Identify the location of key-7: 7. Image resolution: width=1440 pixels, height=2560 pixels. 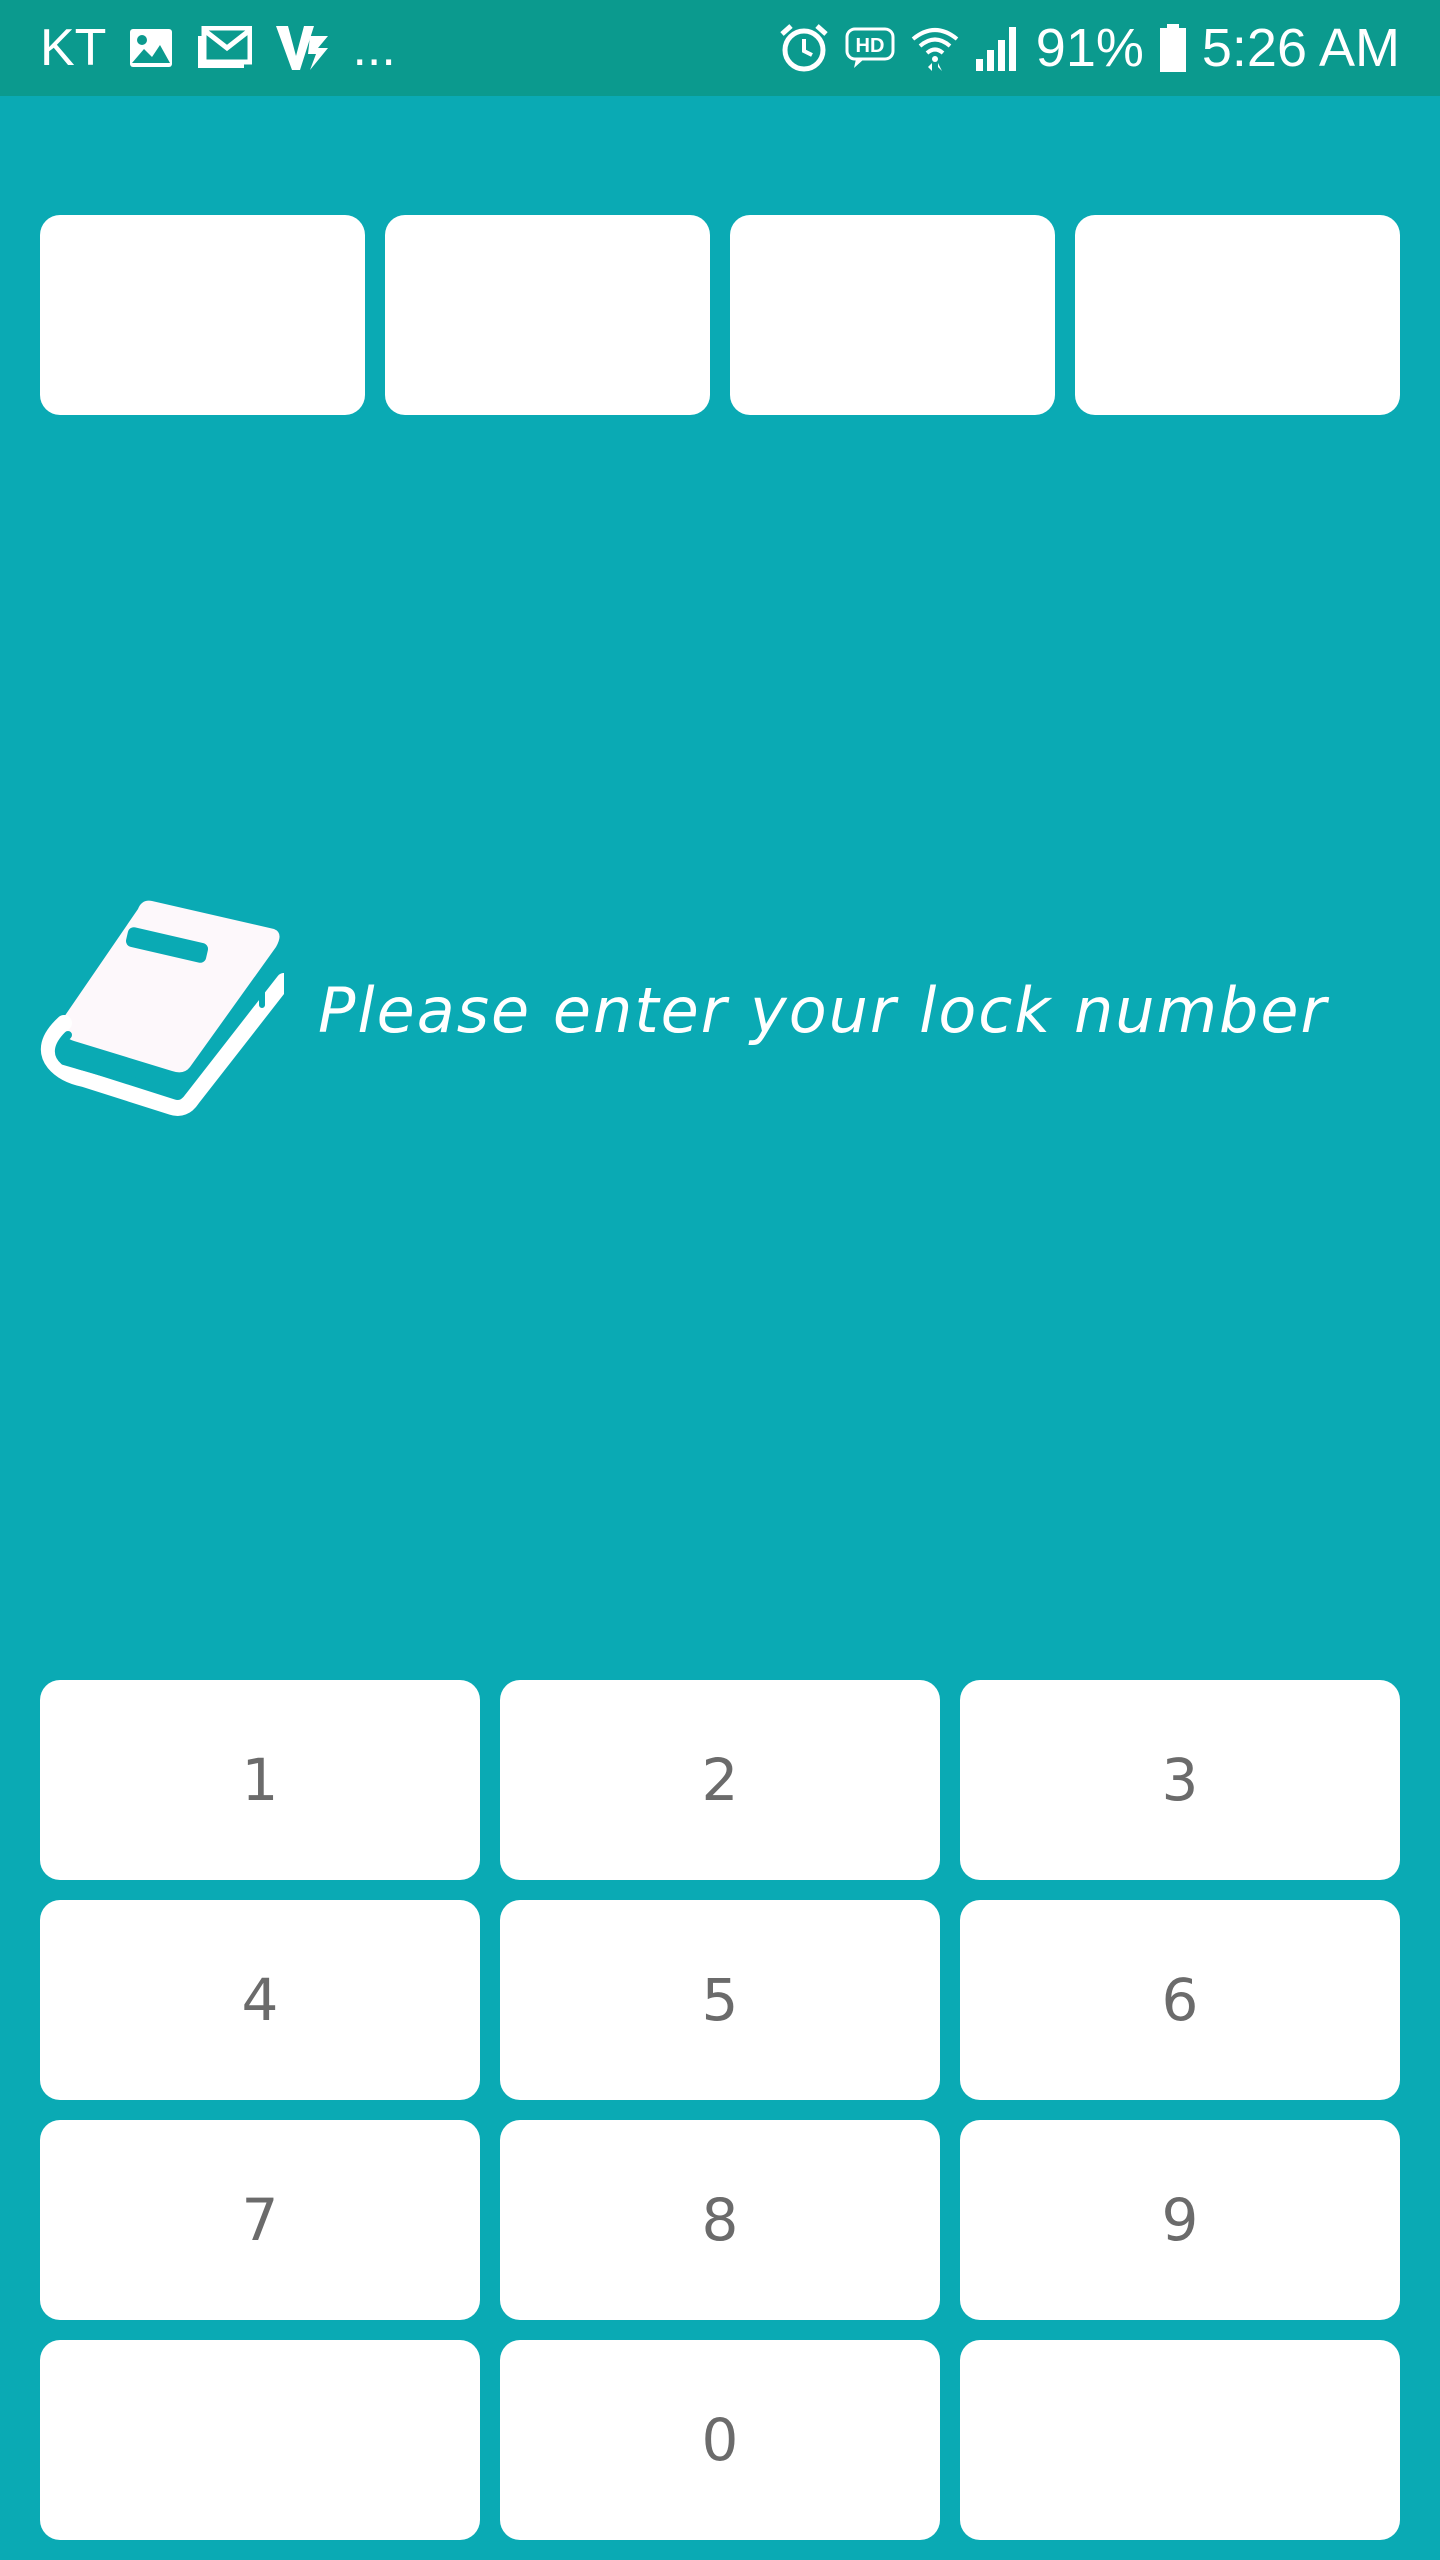
(260, 2220).